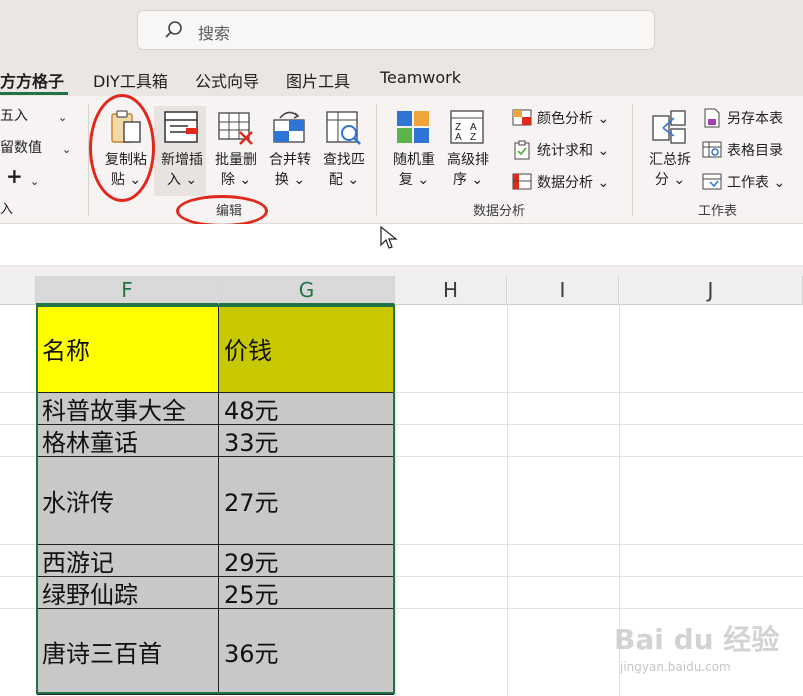  Describe the element at coordinates (306, 409) in the screenshot. I see `table-cell-price: 48元` at that location.